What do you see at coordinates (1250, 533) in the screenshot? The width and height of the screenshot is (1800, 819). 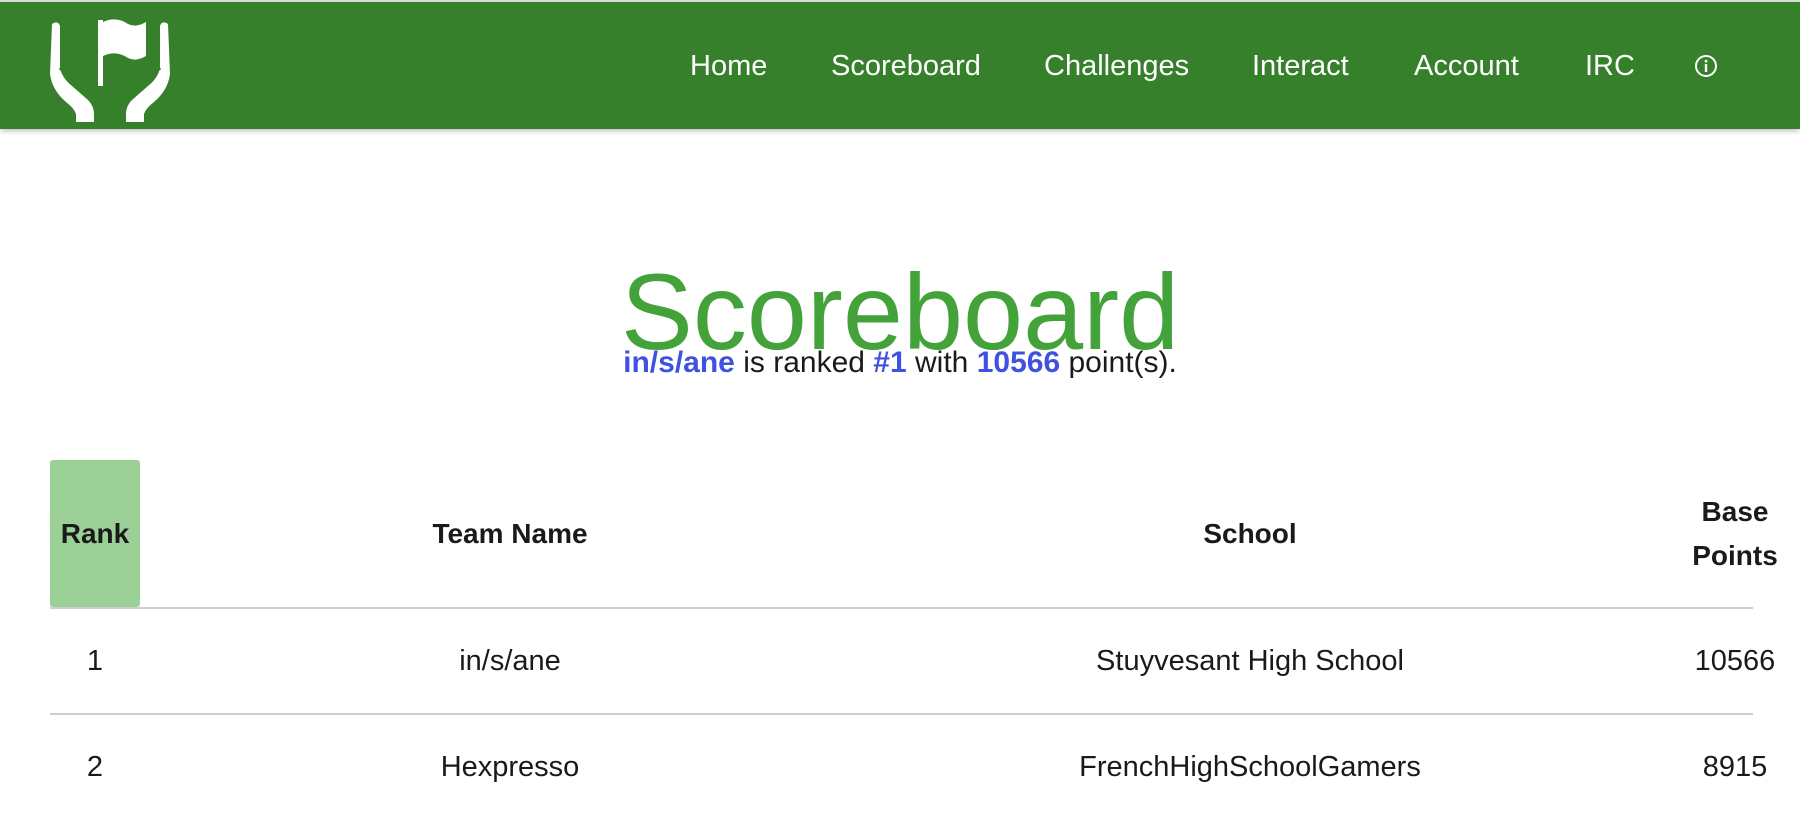 I see `column-header-school: School` at bounding box center [1250, 533].